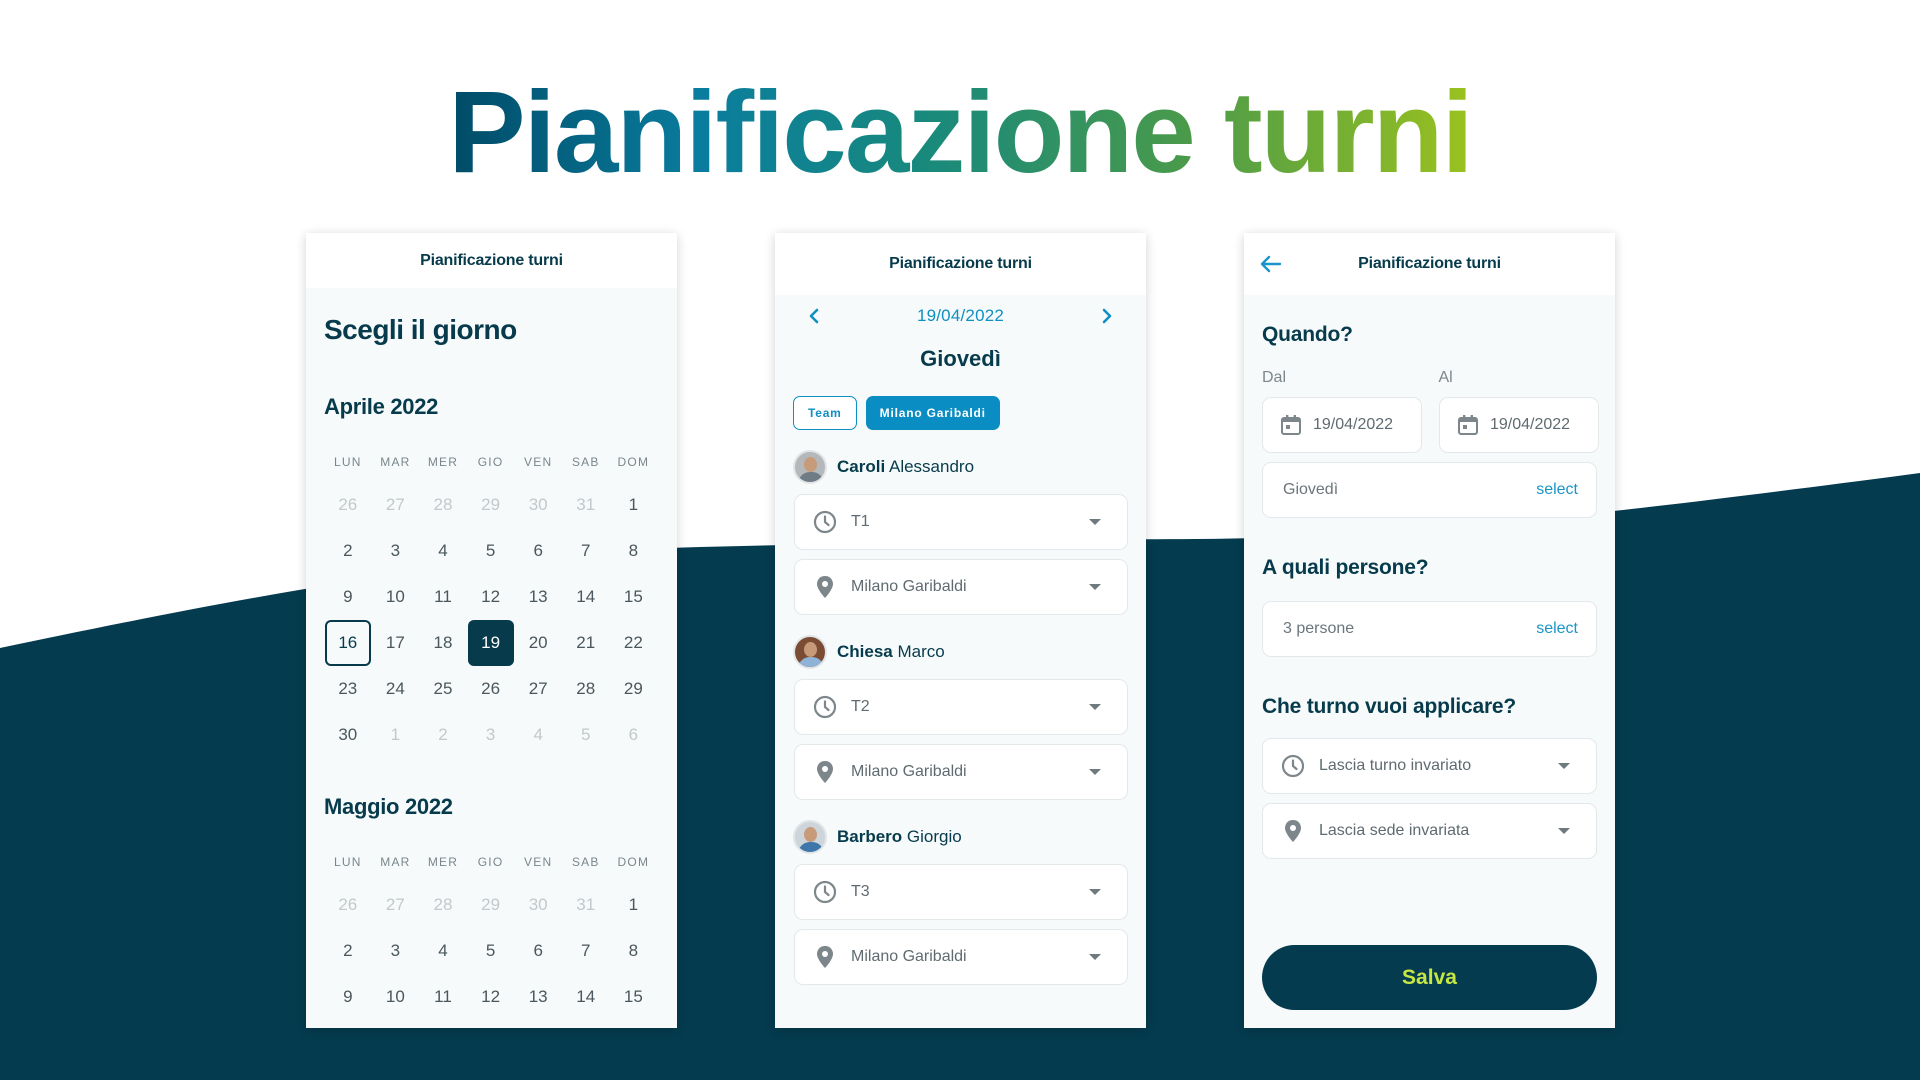  I want to click on calendar-day: 20, so click(538, 643).